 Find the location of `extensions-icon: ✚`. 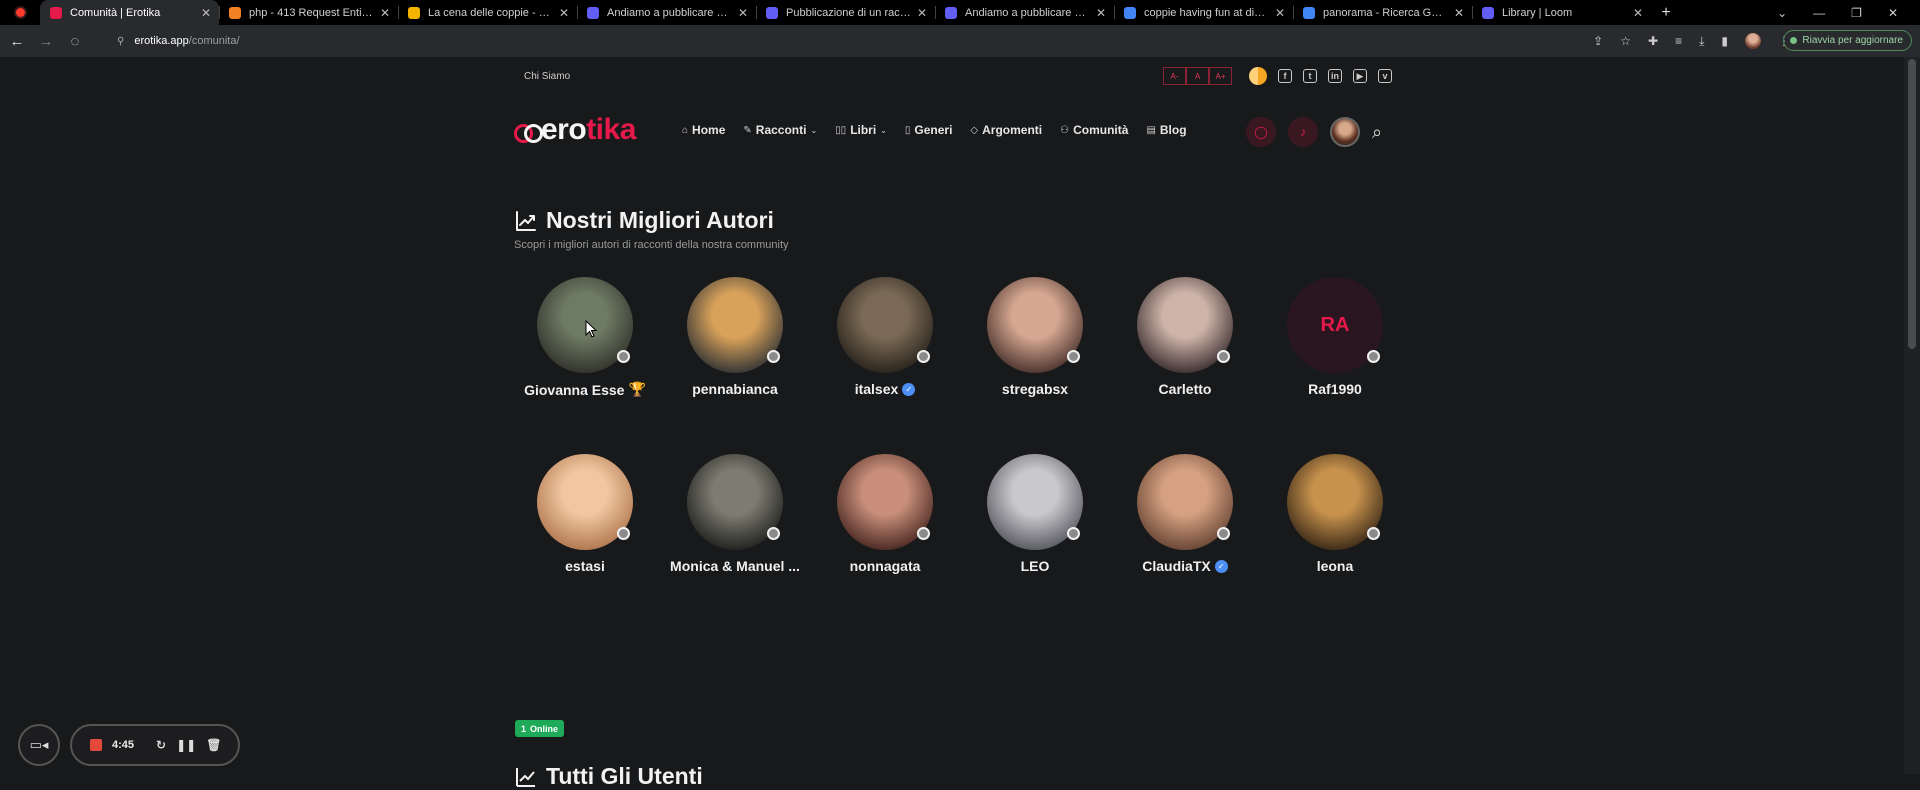

extensions-icon: ✚ is located at coordinates (1653, 41).